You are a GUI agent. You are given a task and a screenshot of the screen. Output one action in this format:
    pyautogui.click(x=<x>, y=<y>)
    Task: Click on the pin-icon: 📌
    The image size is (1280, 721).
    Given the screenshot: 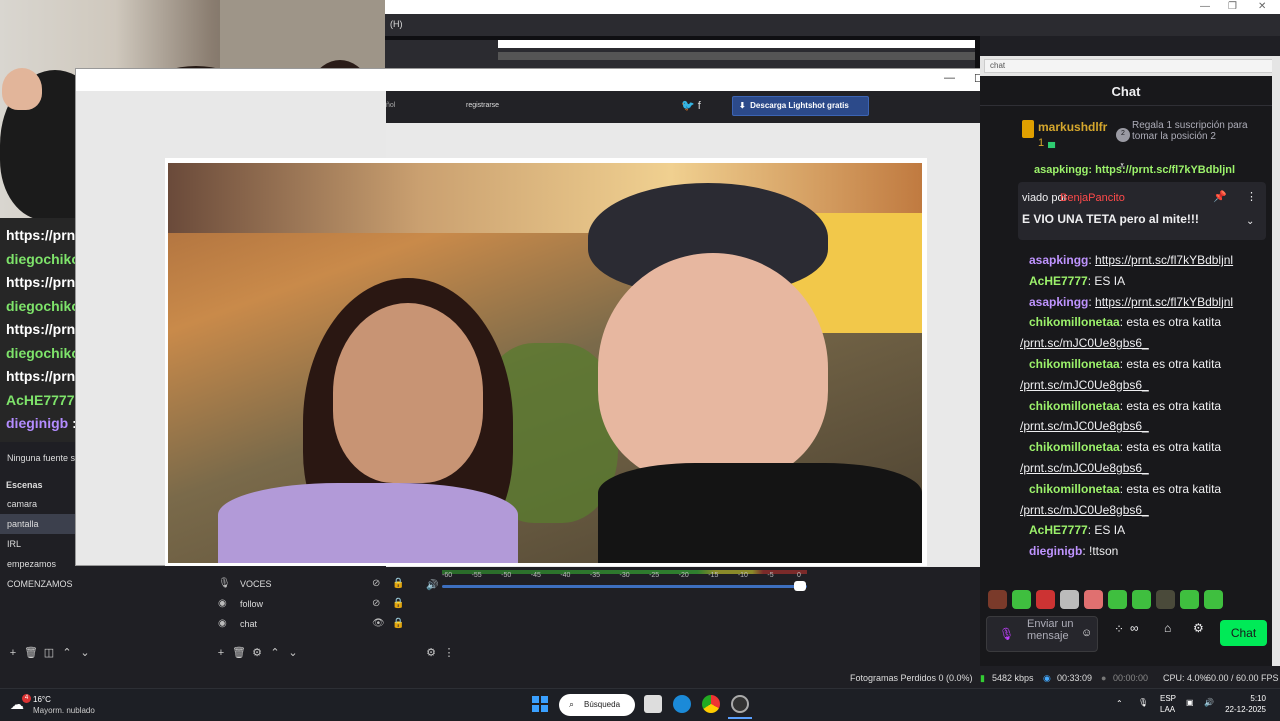 What is the action you would take?
    pyautogui.click(x=1220, y=196)
    